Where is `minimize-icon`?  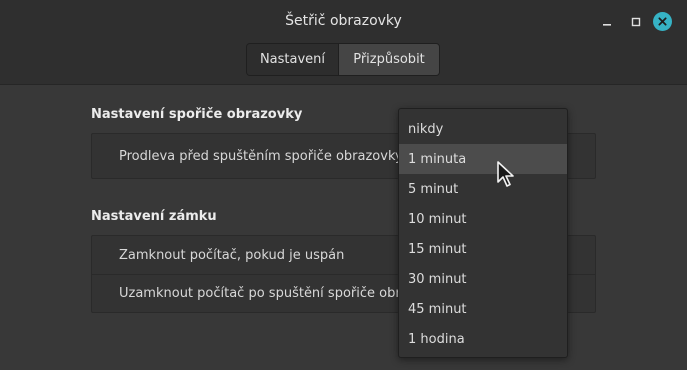
minimize-icon is located at coordinates (607, 25).